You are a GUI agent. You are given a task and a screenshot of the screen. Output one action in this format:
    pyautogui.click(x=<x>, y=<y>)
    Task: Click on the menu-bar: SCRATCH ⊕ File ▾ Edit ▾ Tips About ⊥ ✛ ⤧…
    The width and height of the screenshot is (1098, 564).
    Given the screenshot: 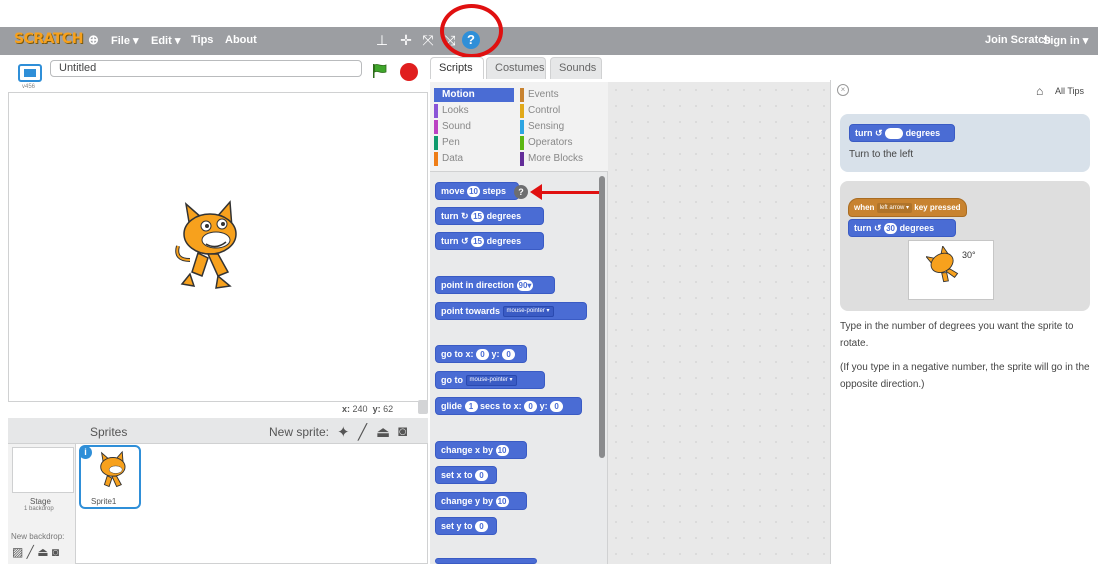 What is the action you would take?
    pyautogui.click(x=549, y=41)
    